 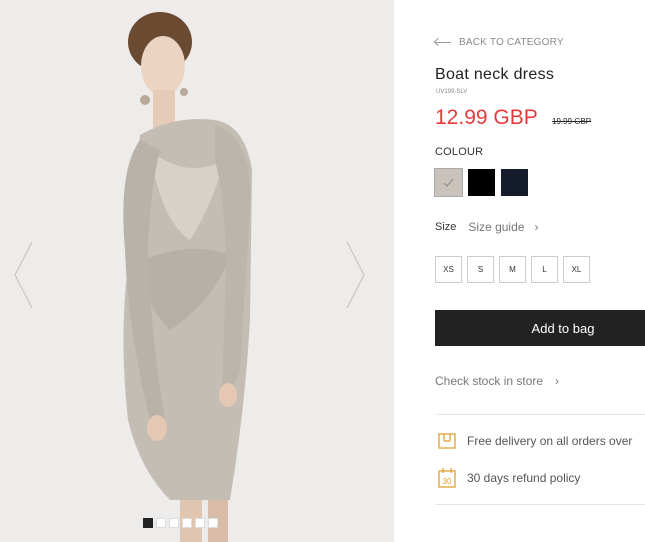 What do you see at coordinates (180, 523) in the screenshot?
I see `gallery-pagination` at bounding box center [180, 523].